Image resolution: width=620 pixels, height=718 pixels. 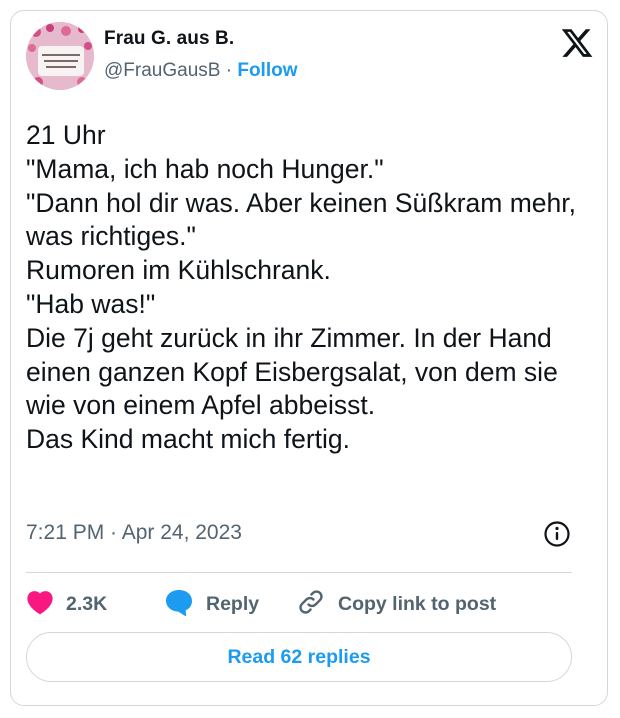 What do you see at coordinates (40, 604) in the screenshot?
I see `heart-icon` at bounding box center [40, 604].